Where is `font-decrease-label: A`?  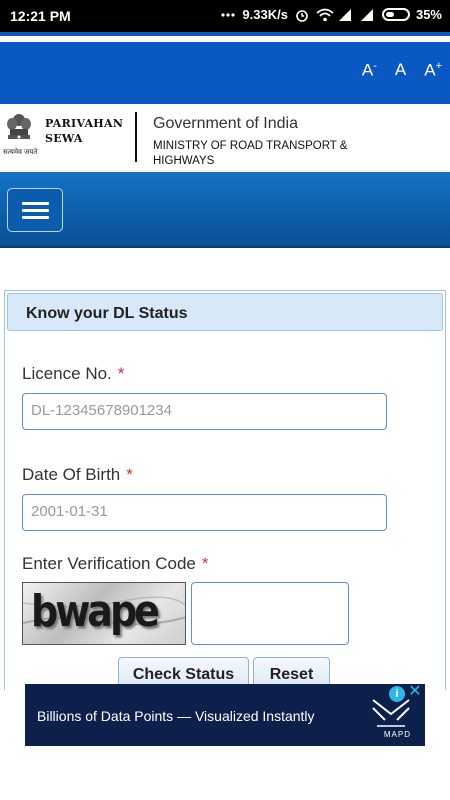 font-decrease-label: A is located at coordinates (367, 70).